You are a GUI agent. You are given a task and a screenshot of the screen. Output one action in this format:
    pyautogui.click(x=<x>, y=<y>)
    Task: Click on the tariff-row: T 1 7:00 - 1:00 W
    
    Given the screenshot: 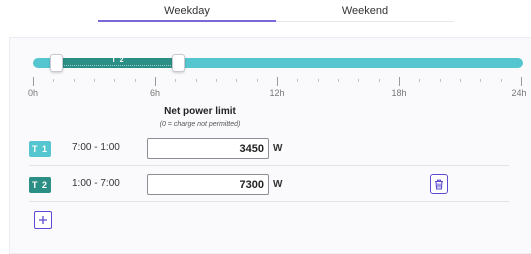 What is the action you would take?
    pyautogui.click(x=269, y=149)
    